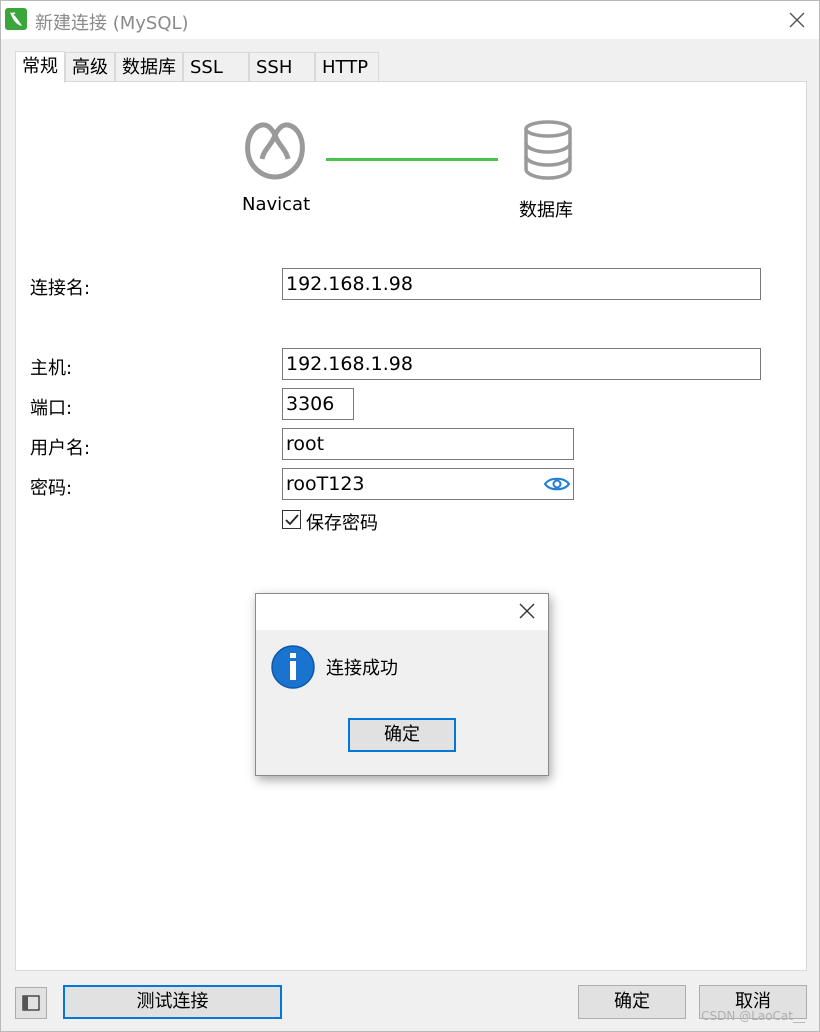  I want to click on ok-button: 确定, so click(632, 1002).